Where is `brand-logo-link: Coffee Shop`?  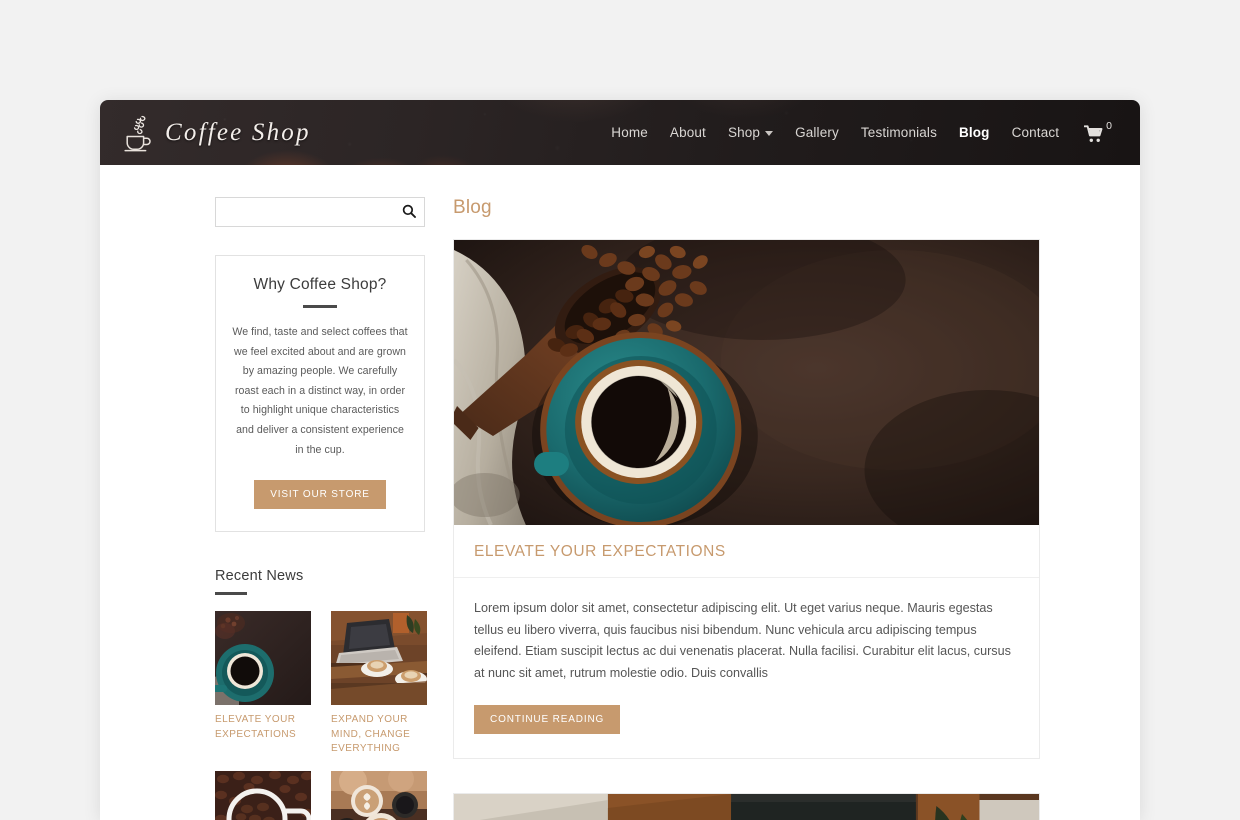
brand-logo-link: Coffee Shop is located at coordinates (216, 132).